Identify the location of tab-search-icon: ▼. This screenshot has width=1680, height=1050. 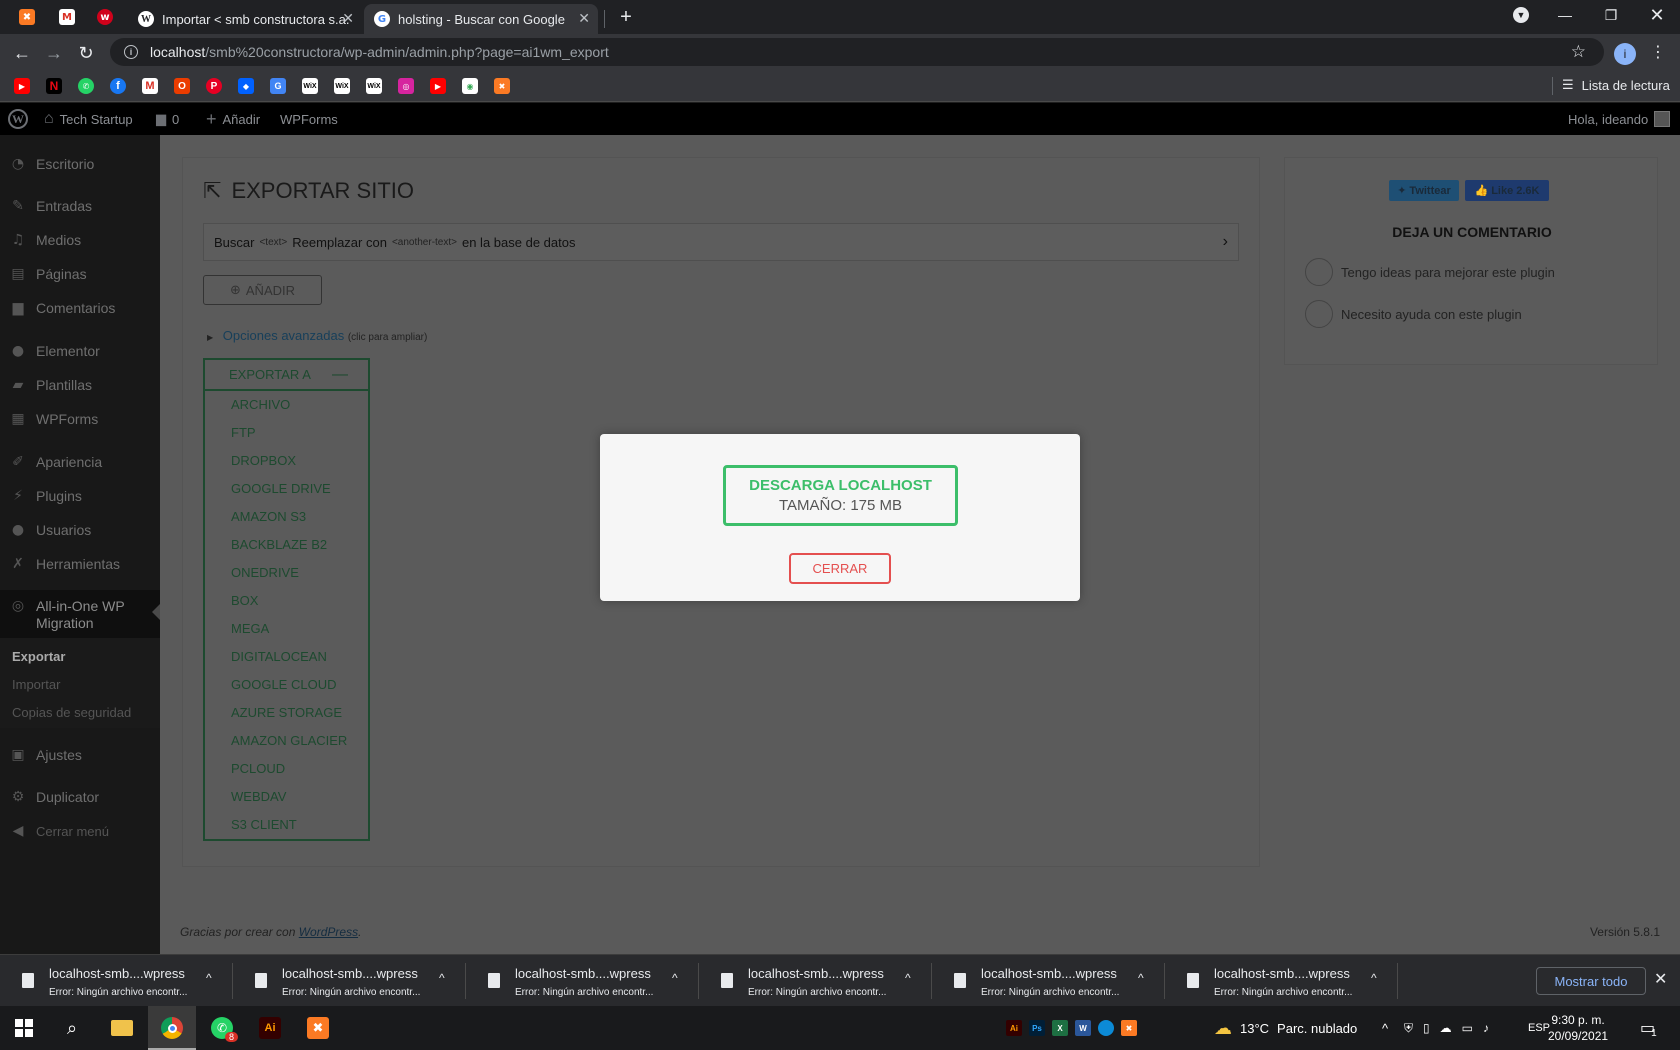
(1521, 15).